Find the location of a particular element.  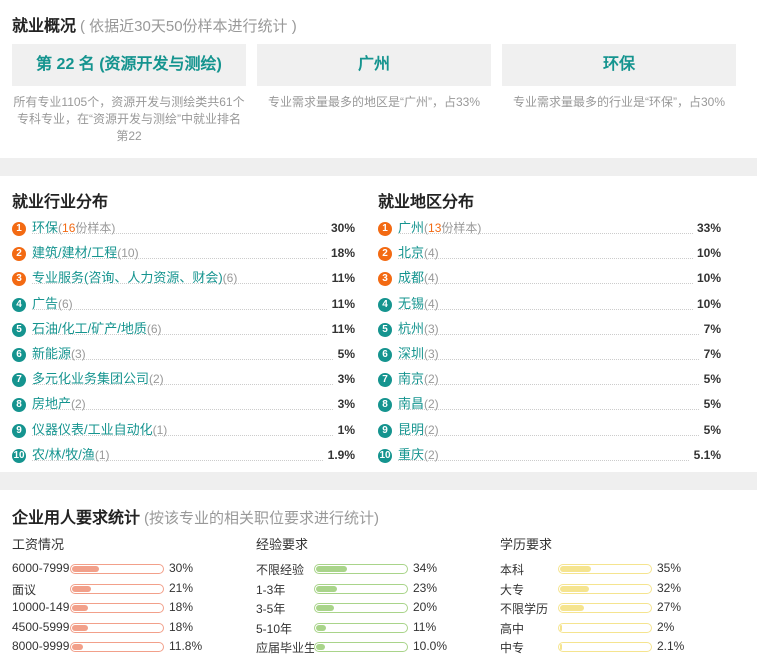

industry-item-link: 环保(16份样本) is located at coordinates (73, 228).